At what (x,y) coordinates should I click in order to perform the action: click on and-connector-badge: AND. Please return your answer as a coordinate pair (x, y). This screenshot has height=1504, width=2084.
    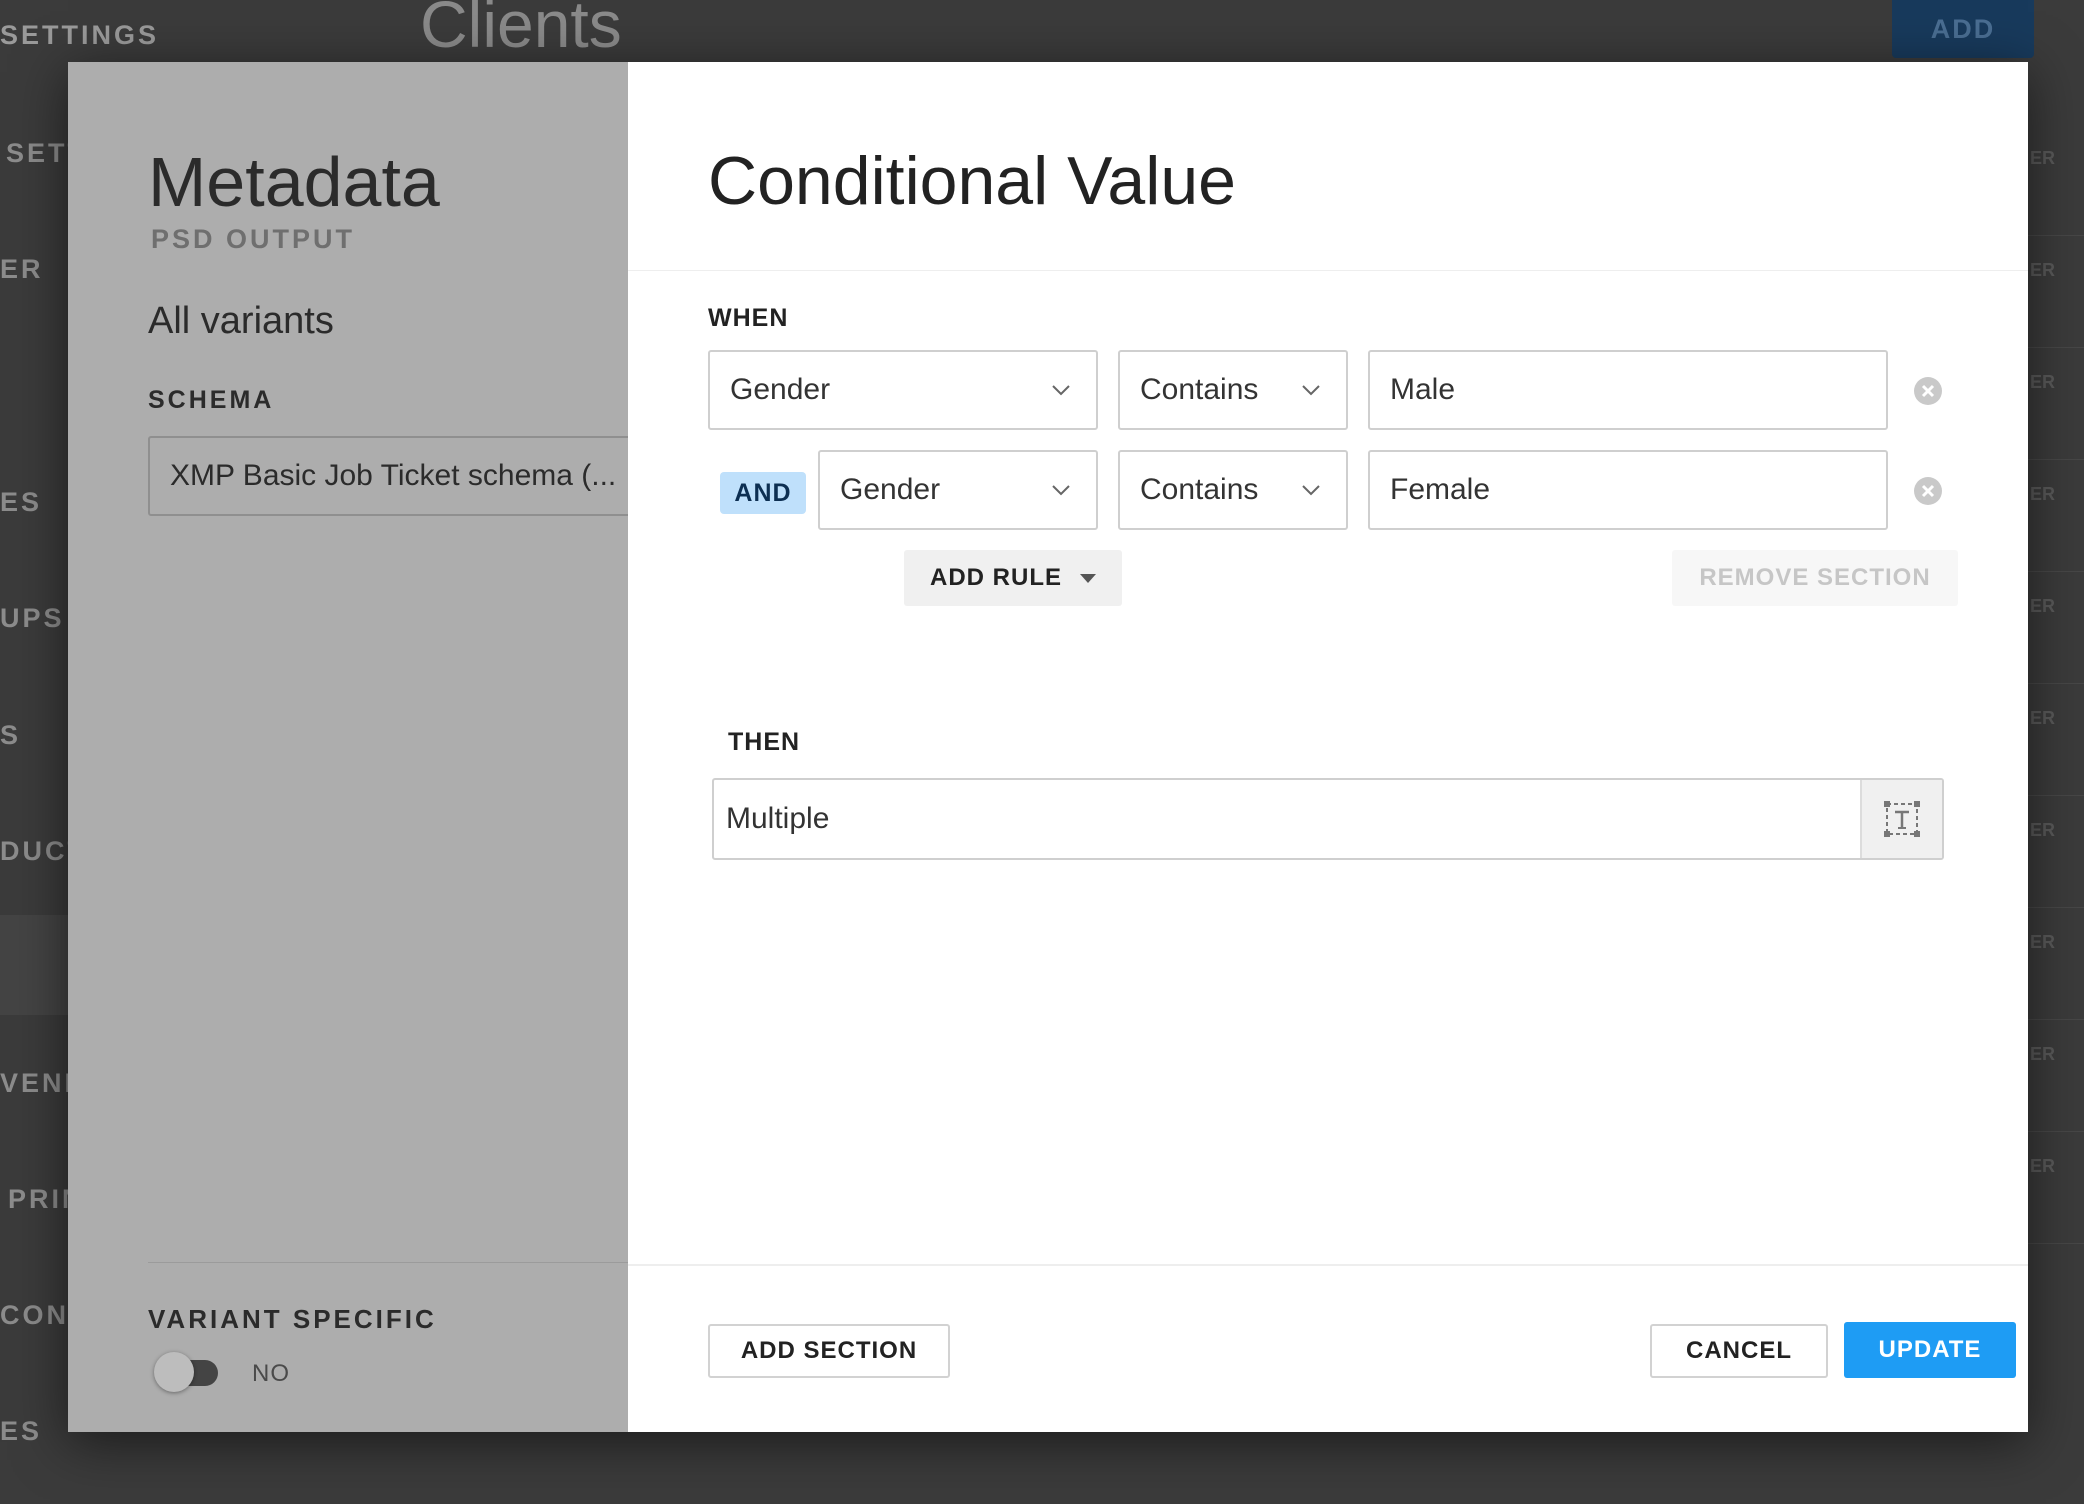
    Looking at the image, I should click on (763, 493).